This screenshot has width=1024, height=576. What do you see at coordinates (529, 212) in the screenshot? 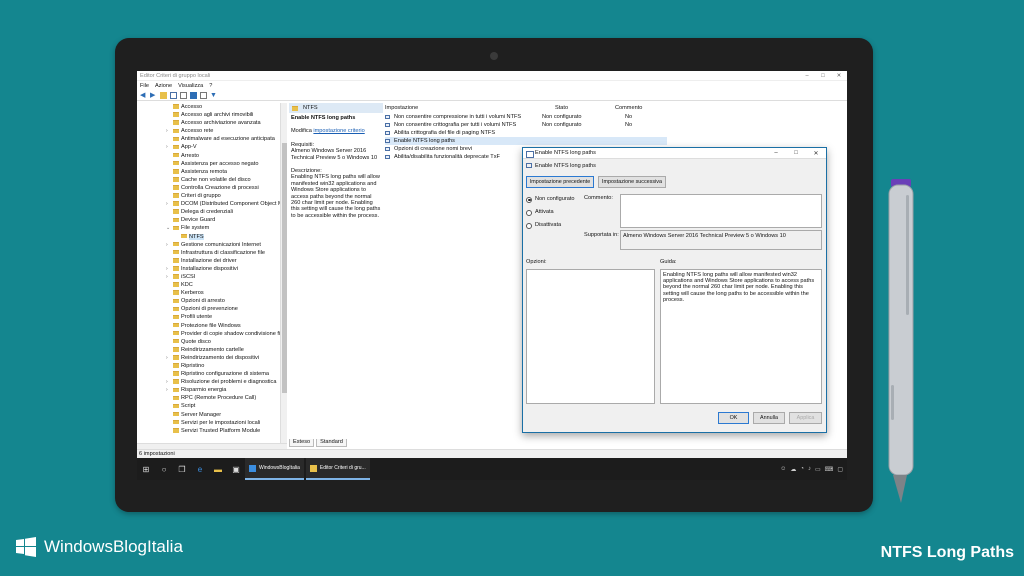
I see `radio-enabled-circle` at bounding box center [529, 212].